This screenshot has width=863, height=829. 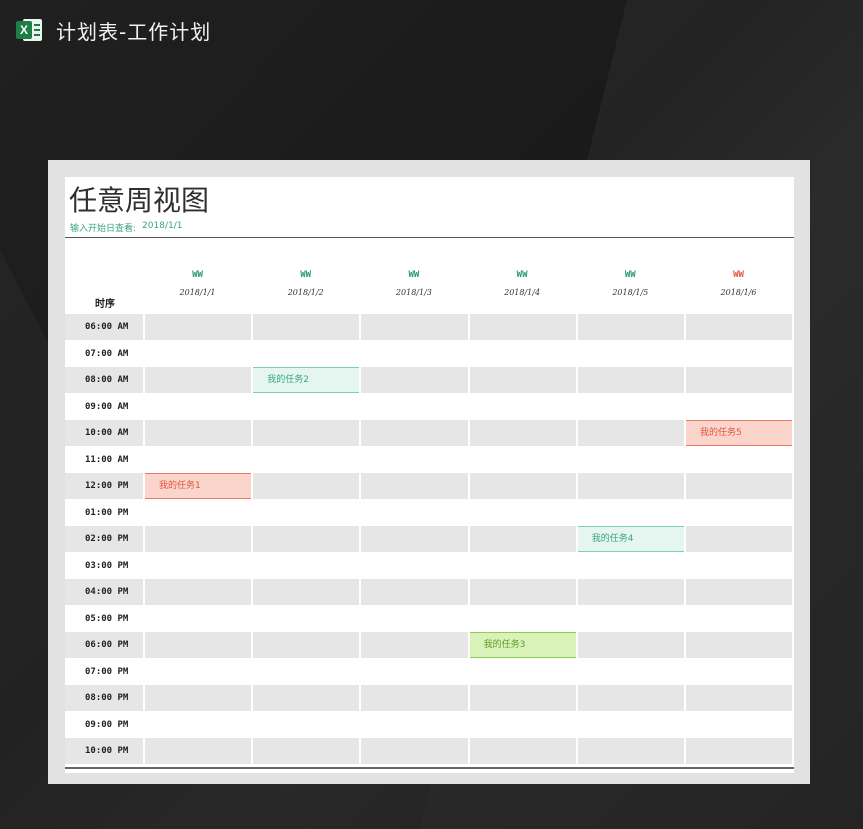 What do you see at coordinates (522, 645) in the screenshot?
I see `task-cell: 我的任务3` at bounding box center [522, 645].